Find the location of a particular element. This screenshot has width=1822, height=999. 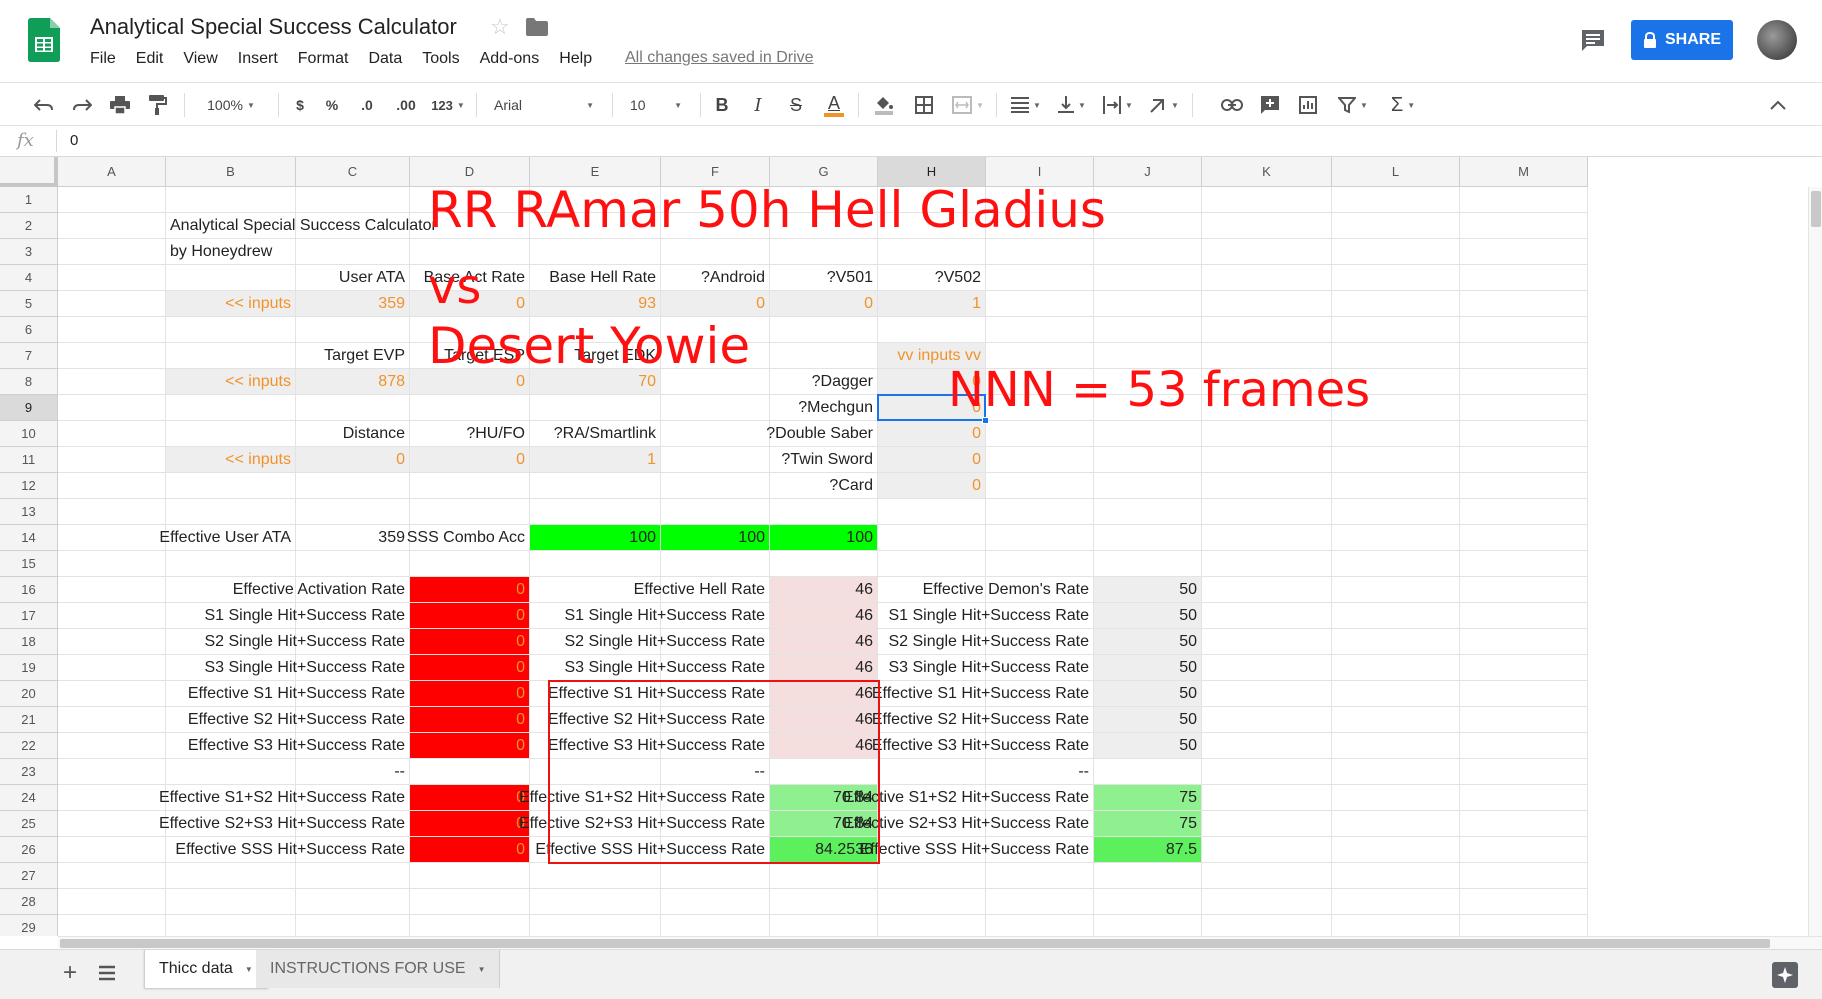

insert-chart-icon is located at coordinates (1308, 105).